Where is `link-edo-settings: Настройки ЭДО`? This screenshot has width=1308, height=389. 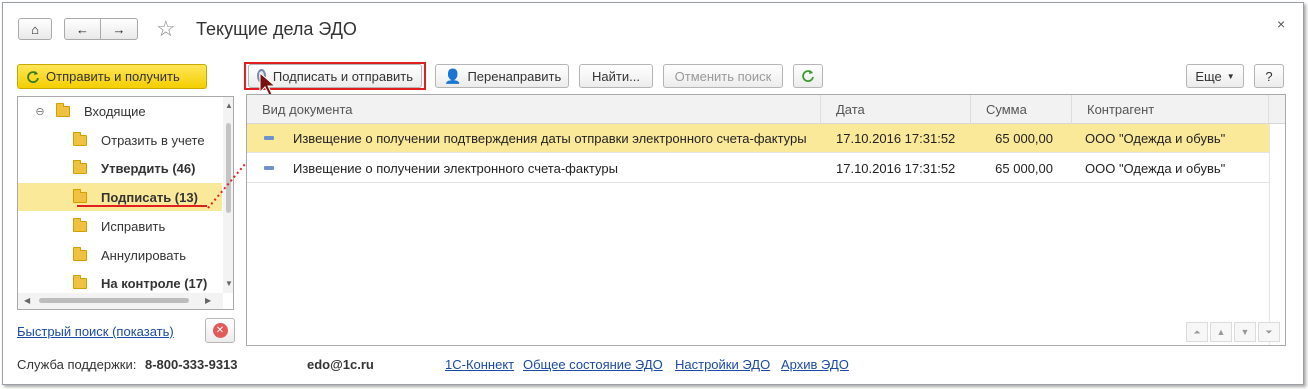
link-edo-settings: Настройки ЭДО is located at coordinates (722, 364).